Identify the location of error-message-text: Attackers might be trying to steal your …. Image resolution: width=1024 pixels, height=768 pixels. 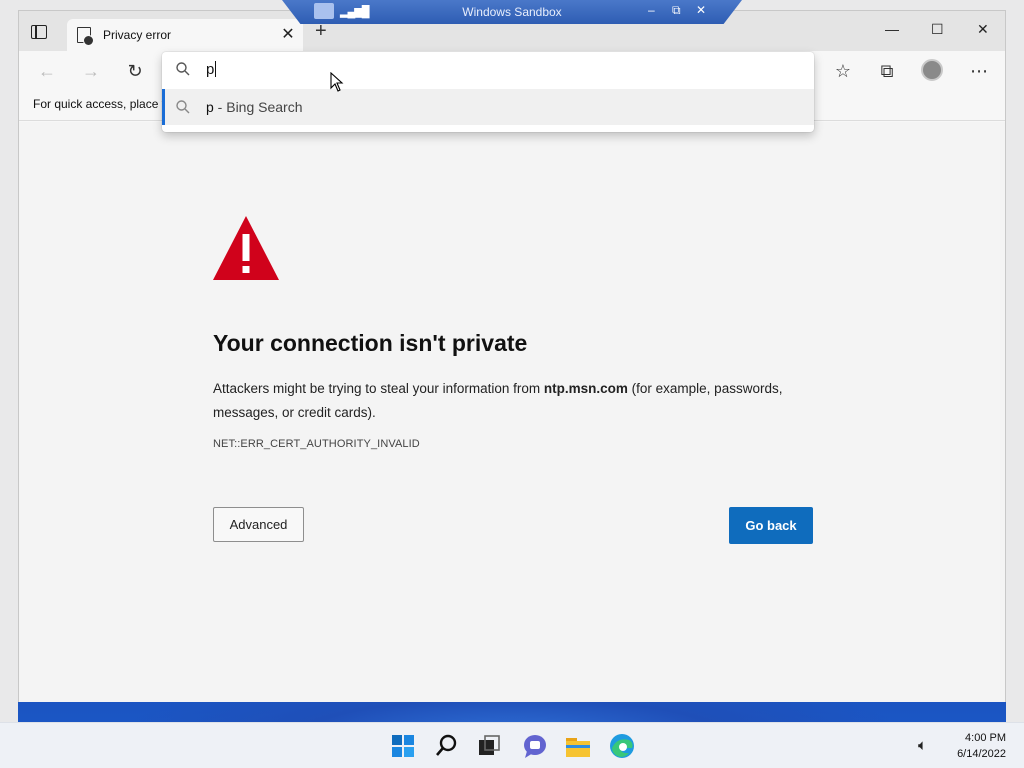
(378, 388).